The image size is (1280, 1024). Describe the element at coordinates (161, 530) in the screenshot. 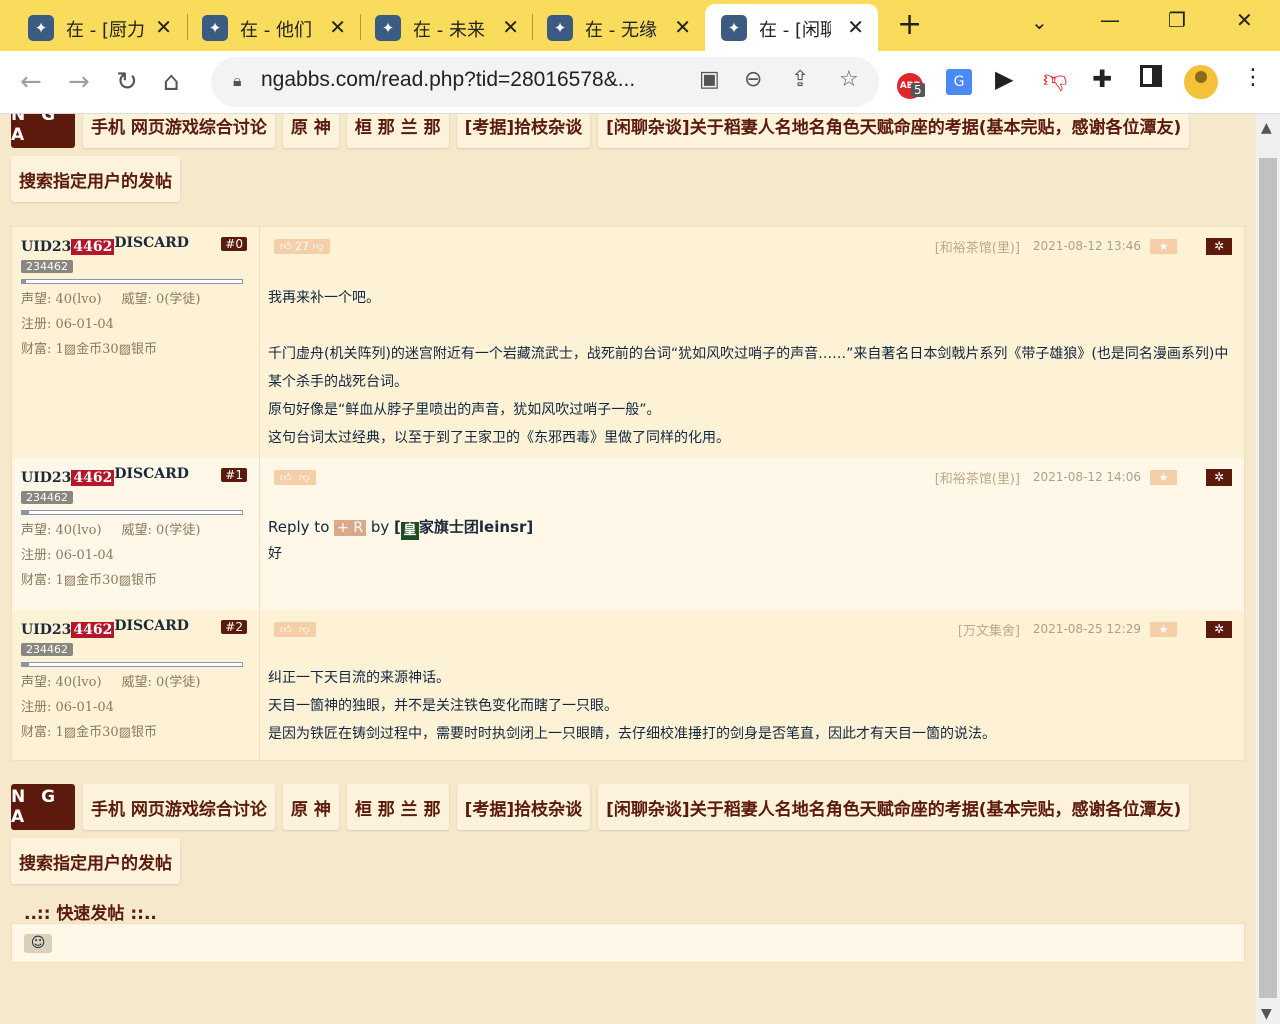

I see `authority: 威望: 0(学徒)` at that location.